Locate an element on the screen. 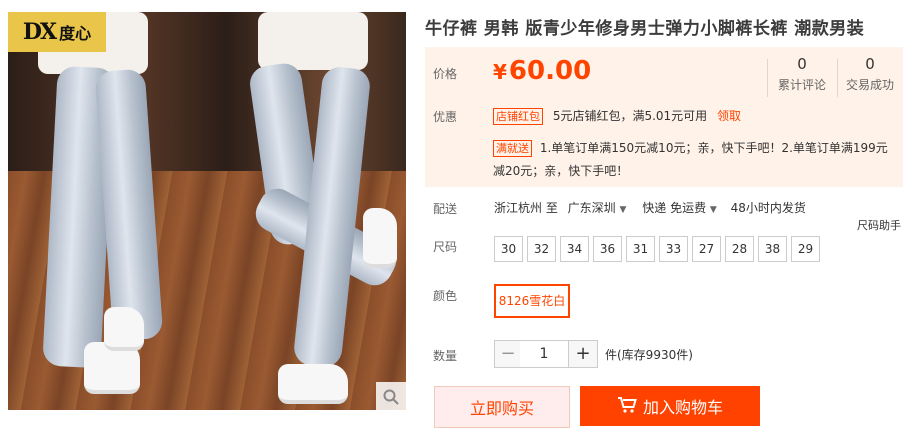 This screenshot has height=431, width=912. sales-count: 0 is located at coordinates (870, 64).